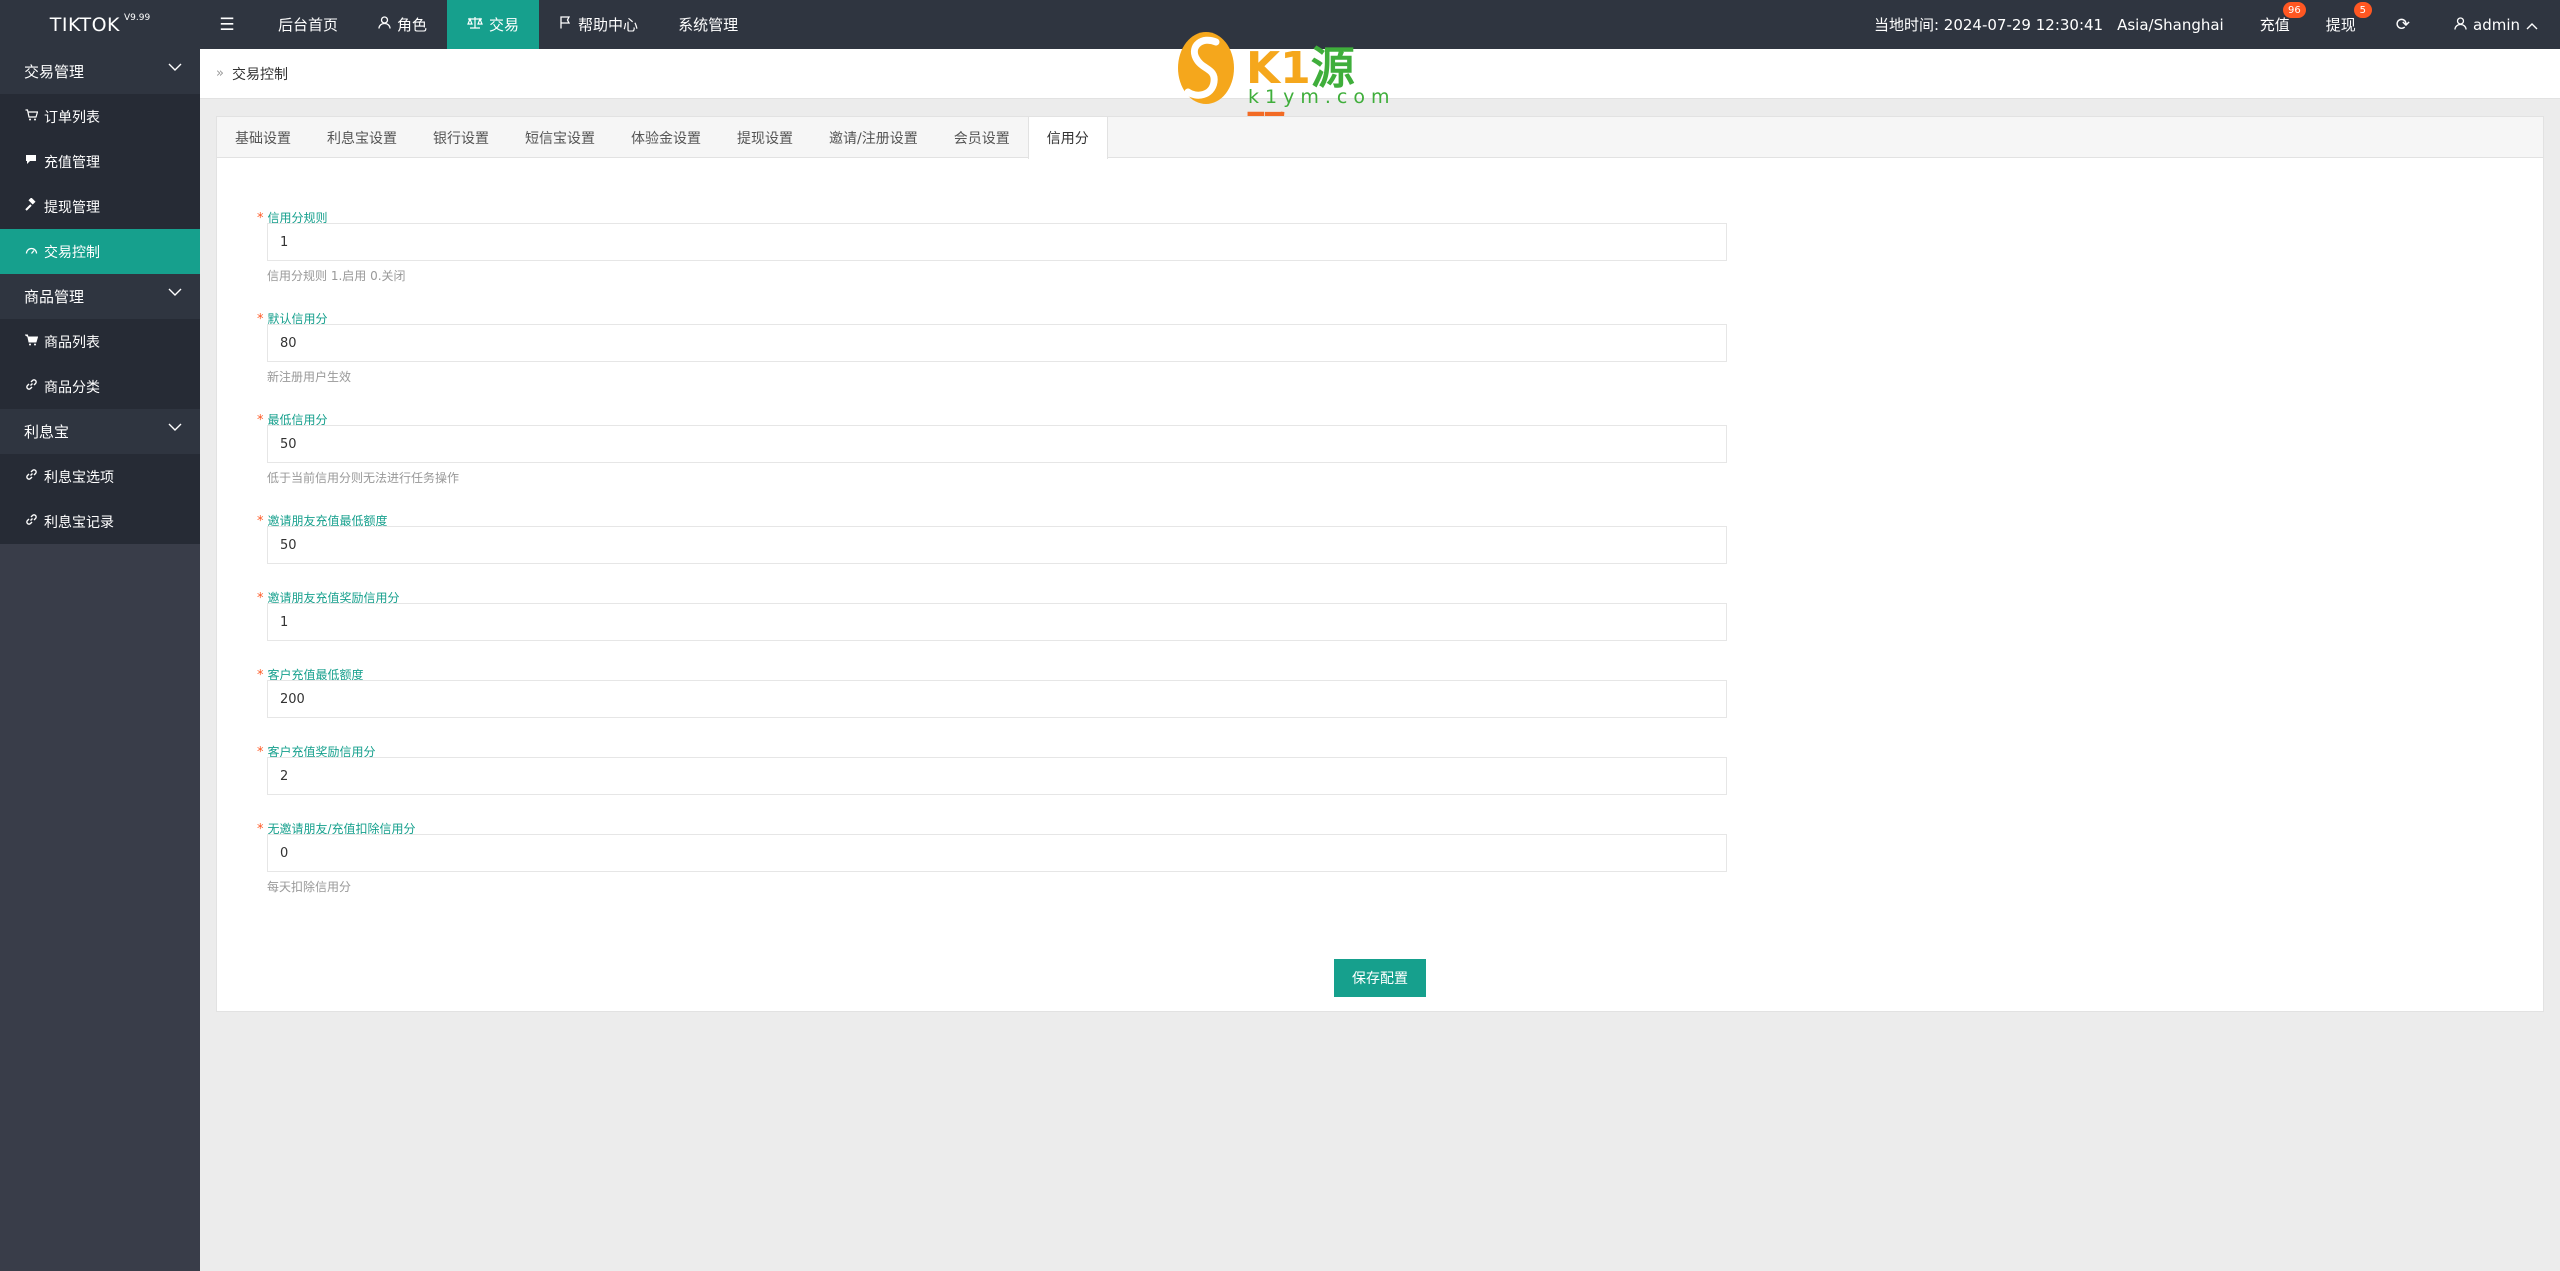 Image resolution: width=2560 pixels, height=1271 pixels. What do you see at coordinates (997, 699) in the screenshot?
I see `customer-min-recharge-input` at bounding box center [997, 699].